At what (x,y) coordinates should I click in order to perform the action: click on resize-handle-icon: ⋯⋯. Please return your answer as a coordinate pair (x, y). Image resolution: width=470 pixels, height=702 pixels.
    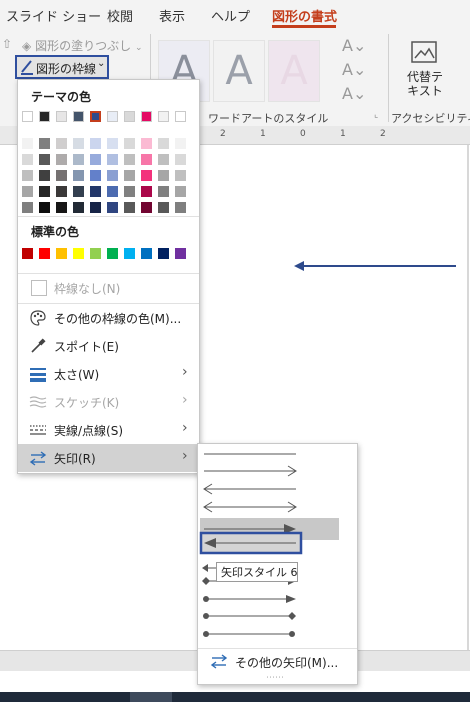
    Looking at the image, I should click on (275, 678).